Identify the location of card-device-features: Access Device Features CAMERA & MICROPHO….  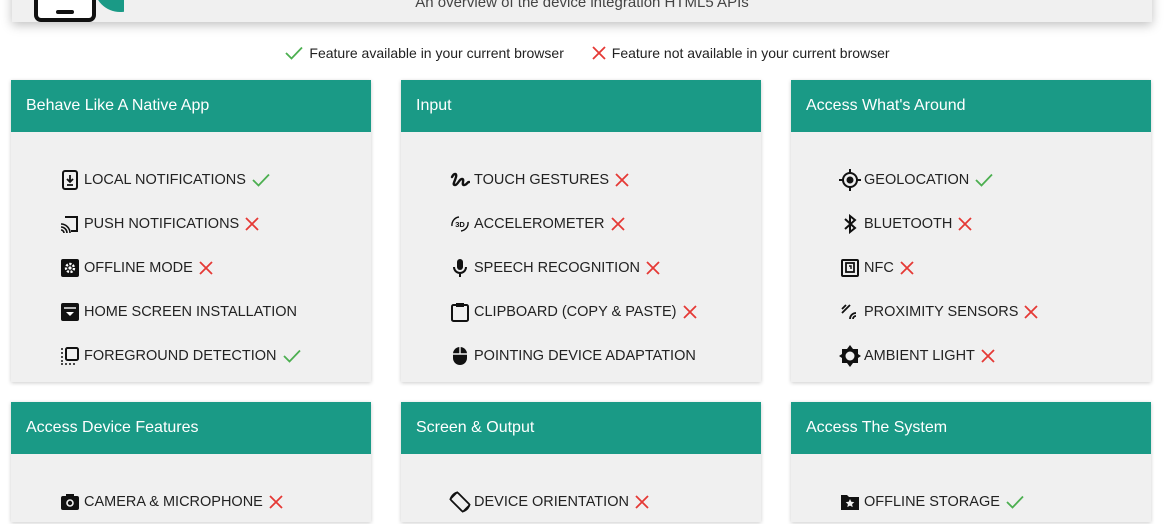
(191, 462).